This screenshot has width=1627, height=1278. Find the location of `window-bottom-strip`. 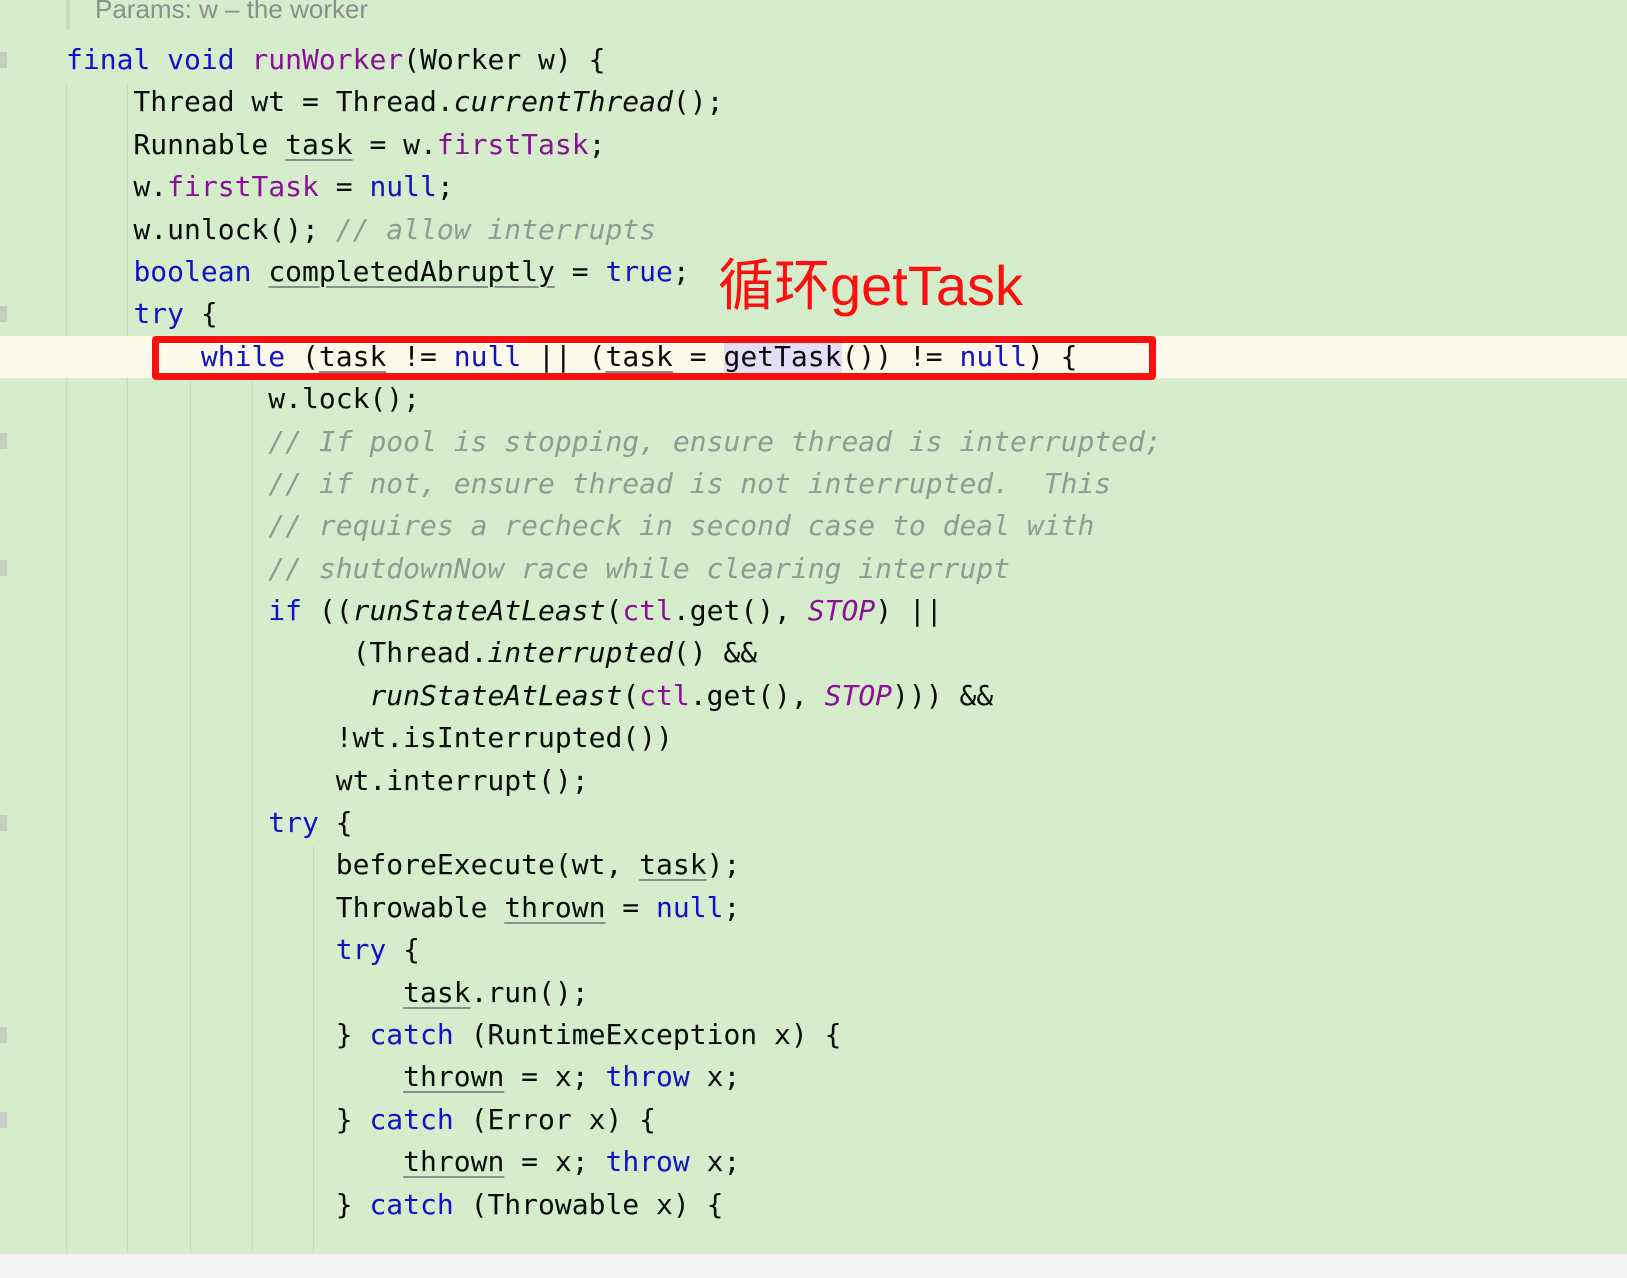

window-bottom-strip is located at coordinates (813, 1265).